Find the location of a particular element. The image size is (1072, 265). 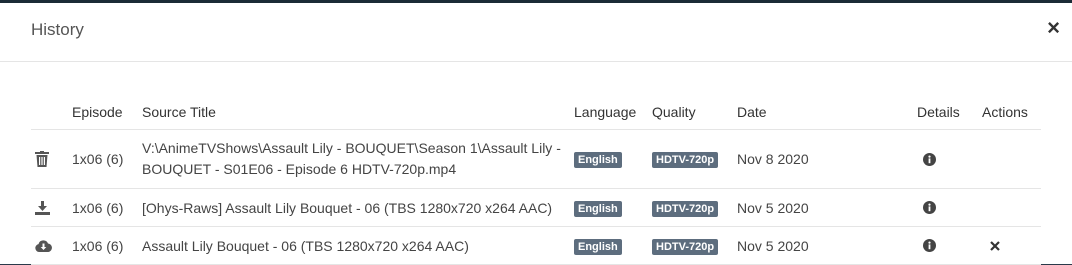

col-quality: Quality is located at coordinates (688, 112).